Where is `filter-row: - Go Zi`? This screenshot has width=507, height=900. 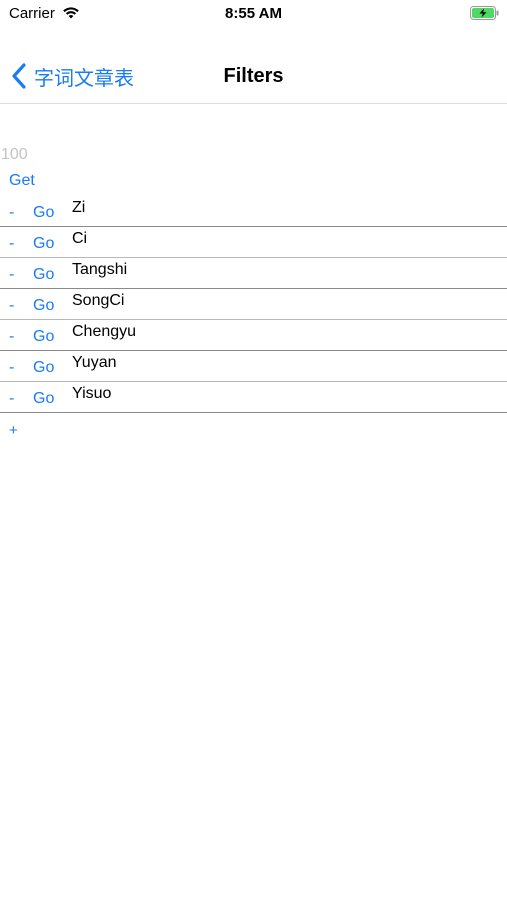
filter-row: - Go Zi is located at coordinates (253, 211).